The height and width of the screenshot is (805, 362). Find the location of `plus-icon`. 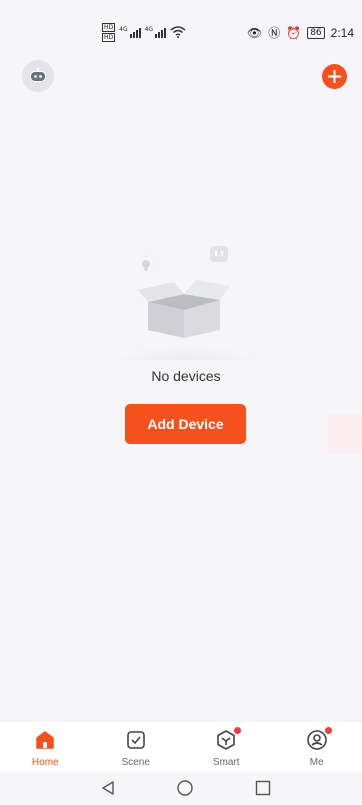

plus-icon is located at coordinates (334, 76).